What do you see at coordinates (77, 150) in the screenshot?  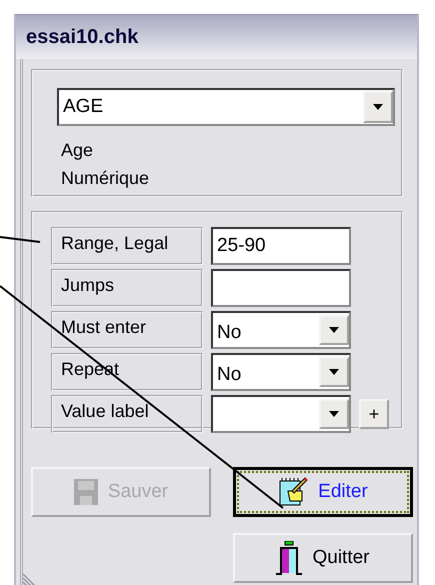 I see `variable-label: Age` at bounding box center [77, 150].